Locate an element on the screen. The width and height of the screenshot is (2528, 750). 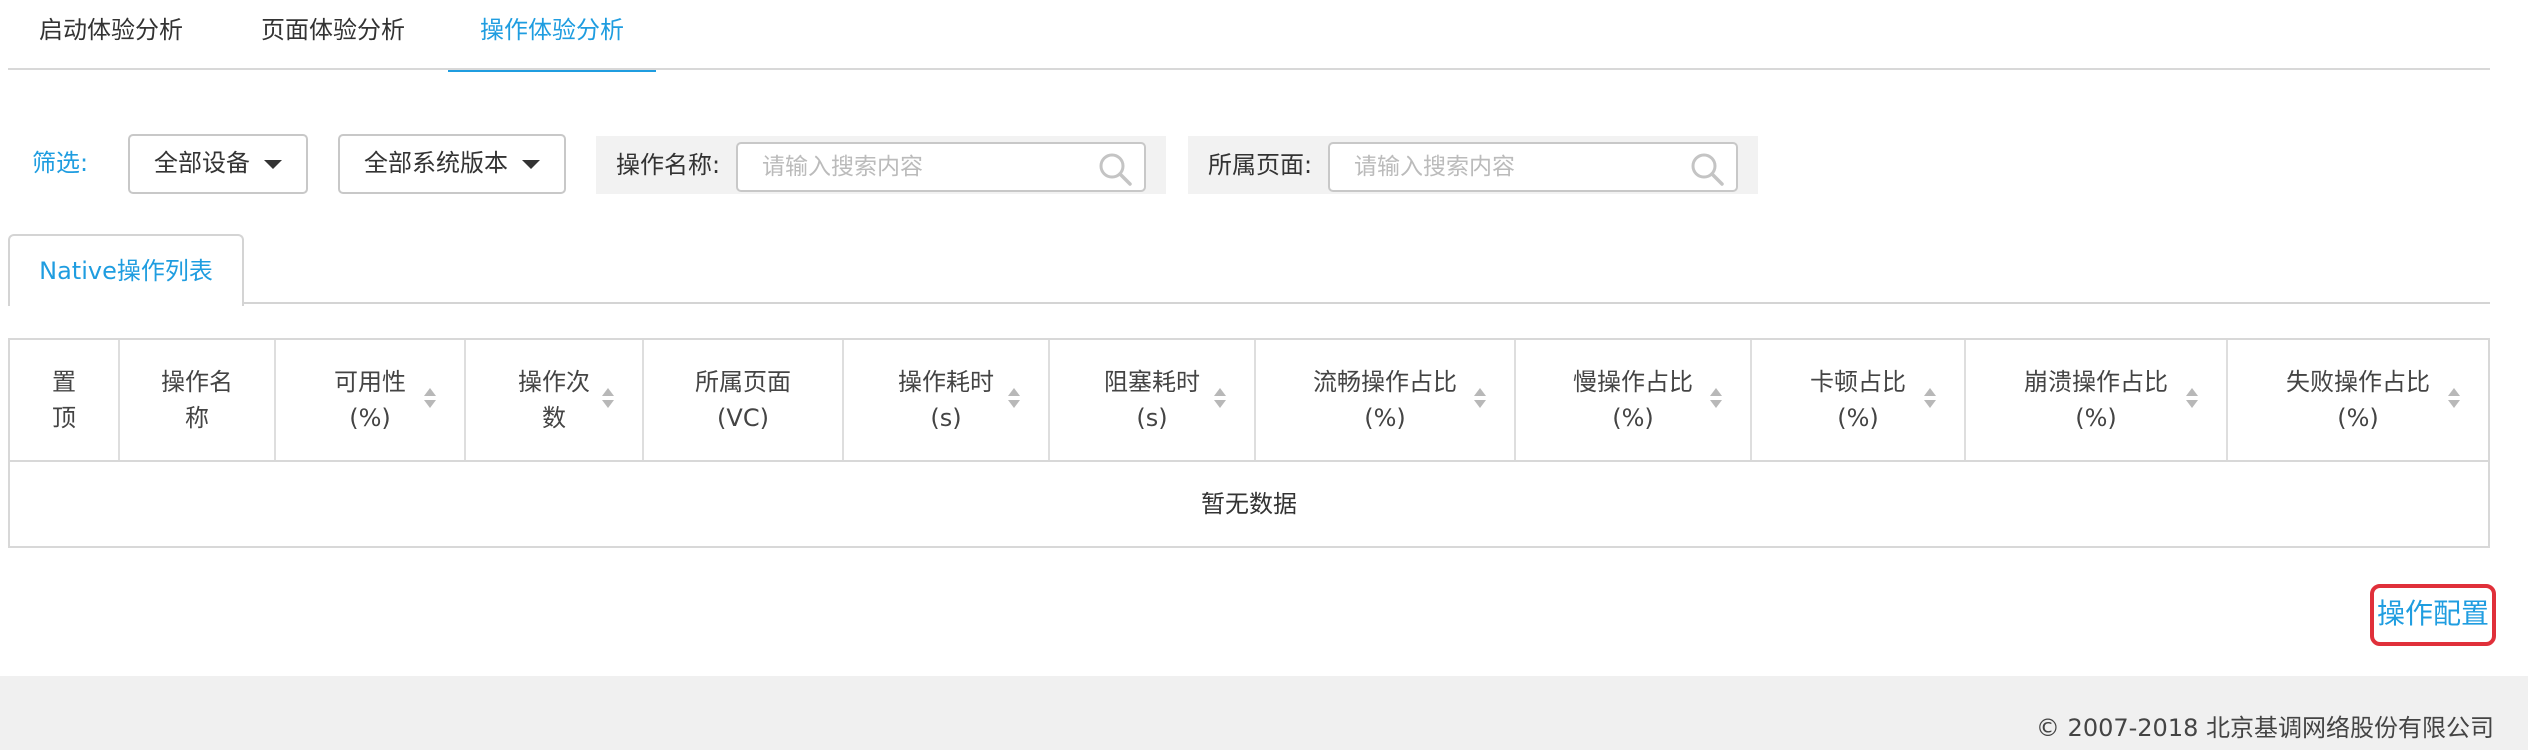
sub-tabs-divider is located at coordinates (1367, 303).